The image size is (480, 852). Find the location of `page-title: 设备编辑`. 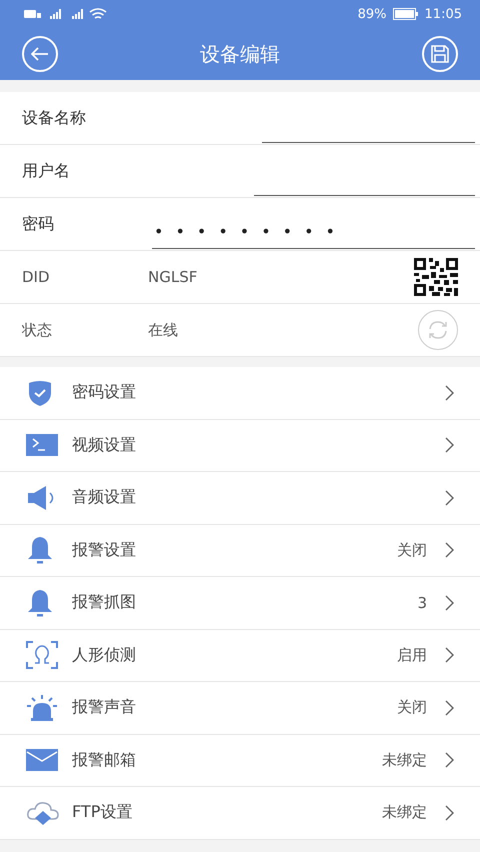

page-title: 设备编辑 is located at coordinates (240, 54).